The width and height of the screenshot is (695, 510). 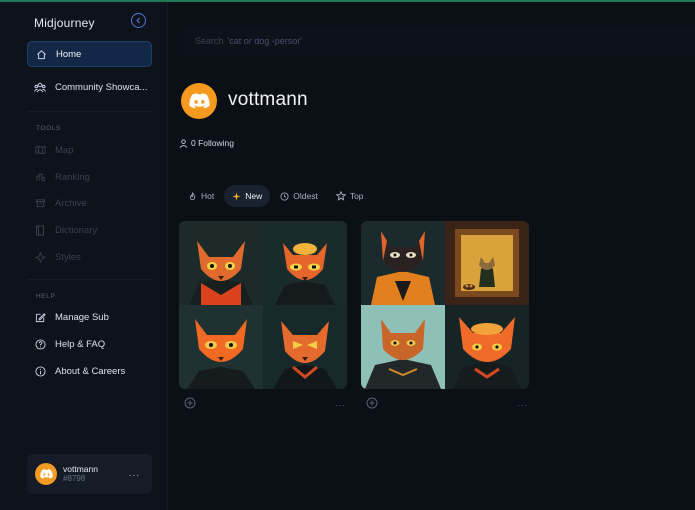 I want to click on sidebar-item-help-faq: Help & FAQ, so click(x=89, y=344).